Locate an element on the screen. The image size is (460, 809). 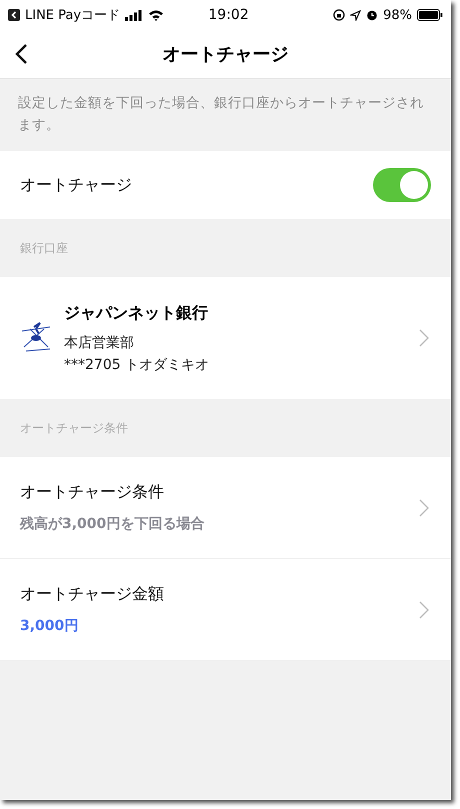
location-icon is located at coordinates (356, 15).